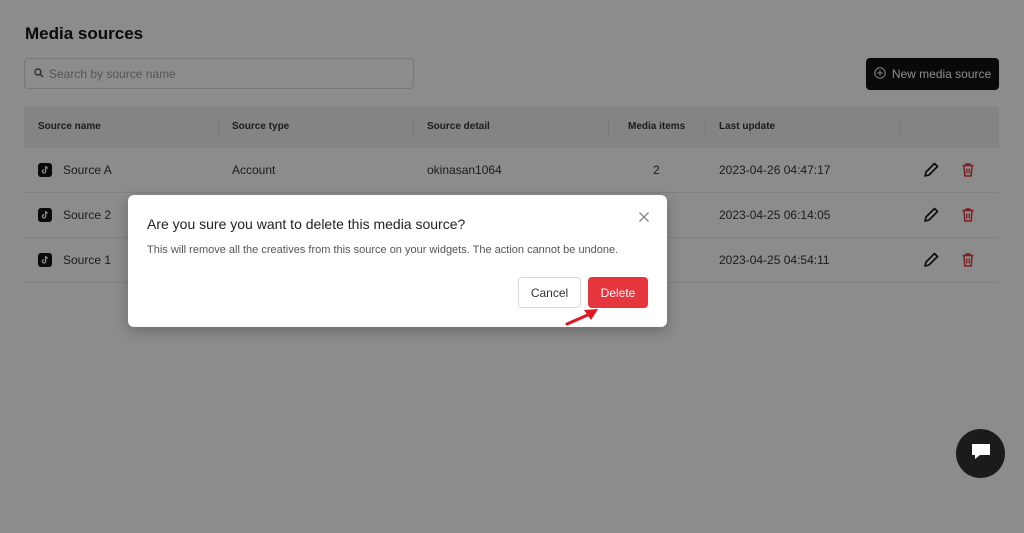 The width and height of the screenshot is (1024, 533). Describe the element at coordinates (644, 217) in the screenshot. I see `close-icon` at that location.